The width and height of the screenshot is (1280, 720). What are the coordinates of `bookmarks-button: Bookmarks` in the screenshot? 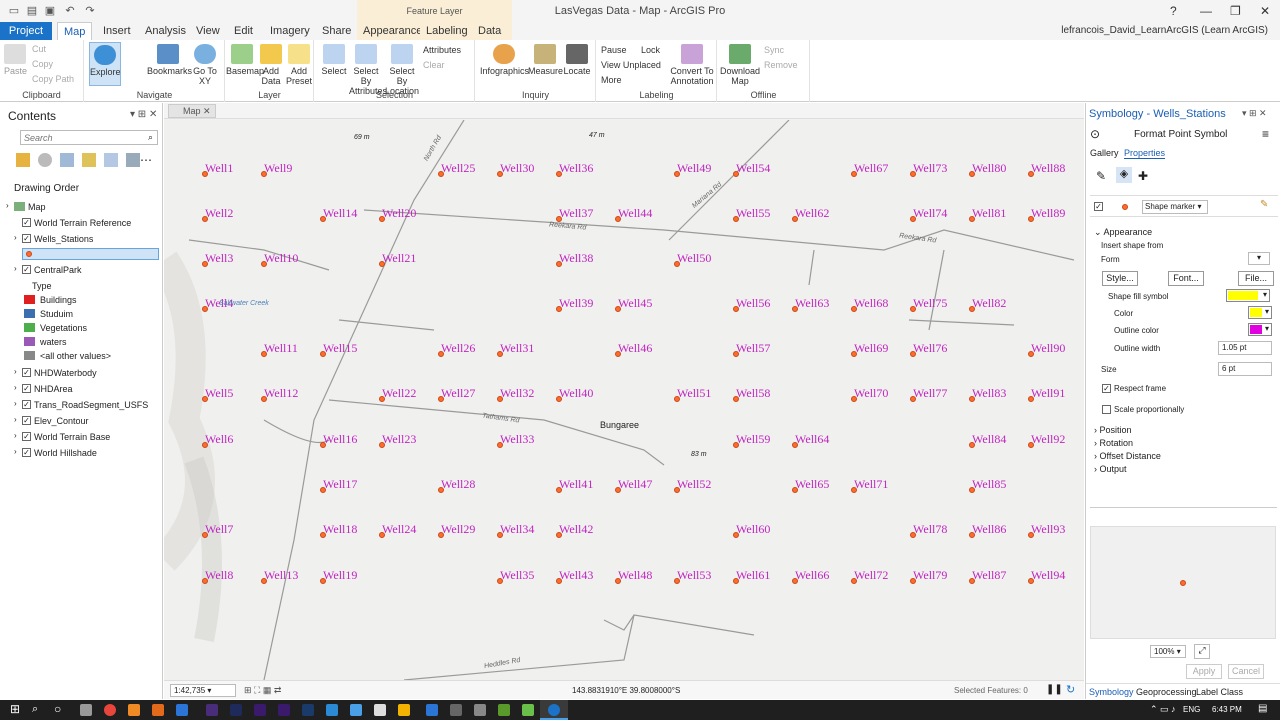 It's located at (169, 60).